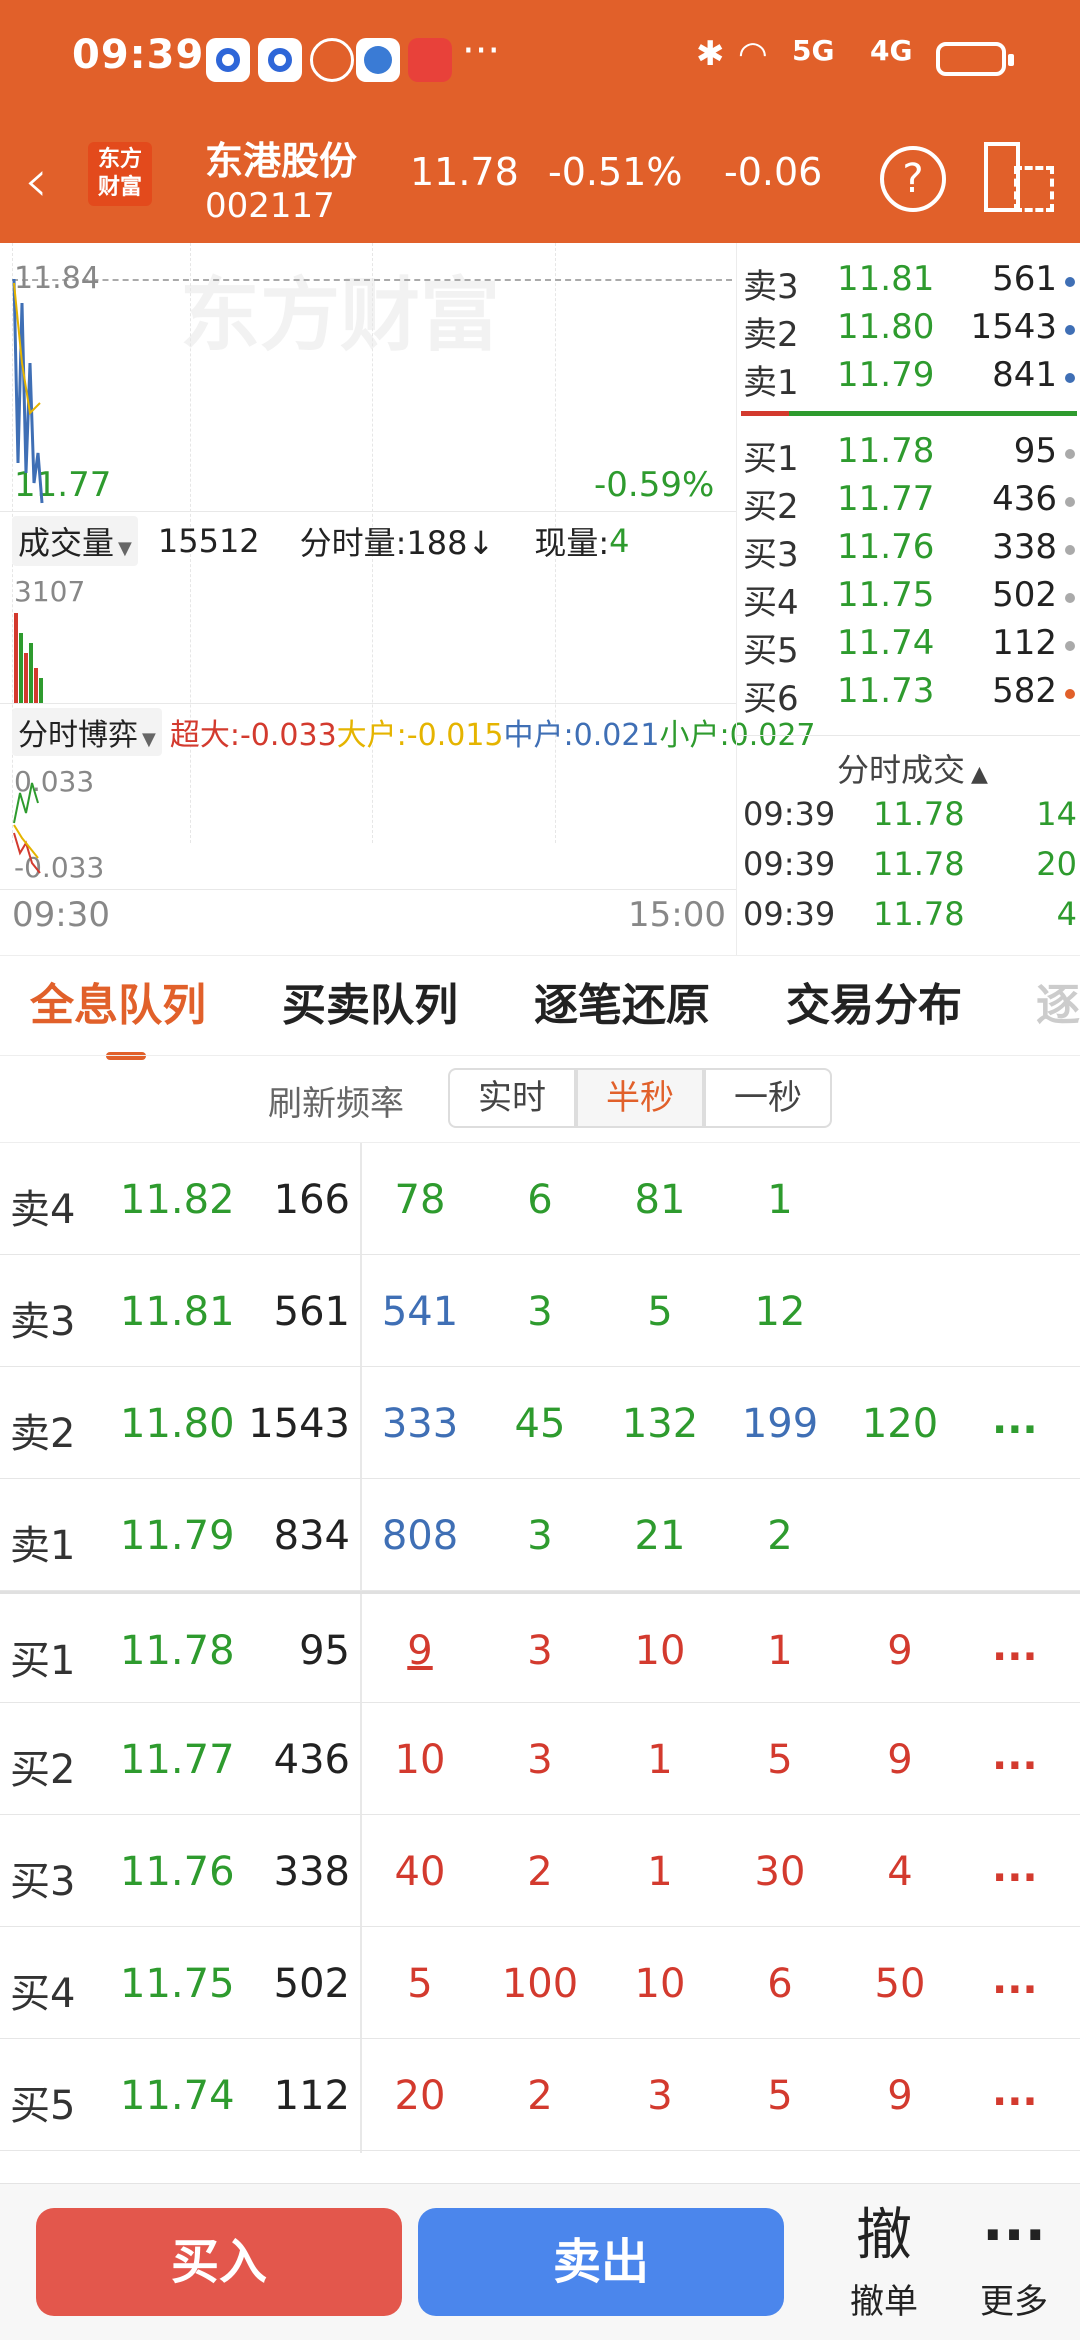 This screenshot has height=2340, width=1080. Describe the element at coordinates (901, 770) in the screenshot. I see `ticks-title-label: 分时成交` at that location.